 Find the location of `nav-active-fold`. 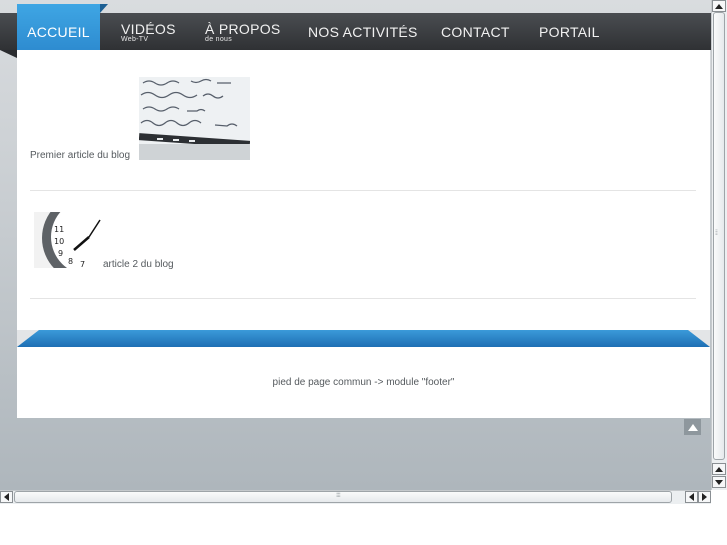

nav-active-fold is located at coordinates (104, 8).